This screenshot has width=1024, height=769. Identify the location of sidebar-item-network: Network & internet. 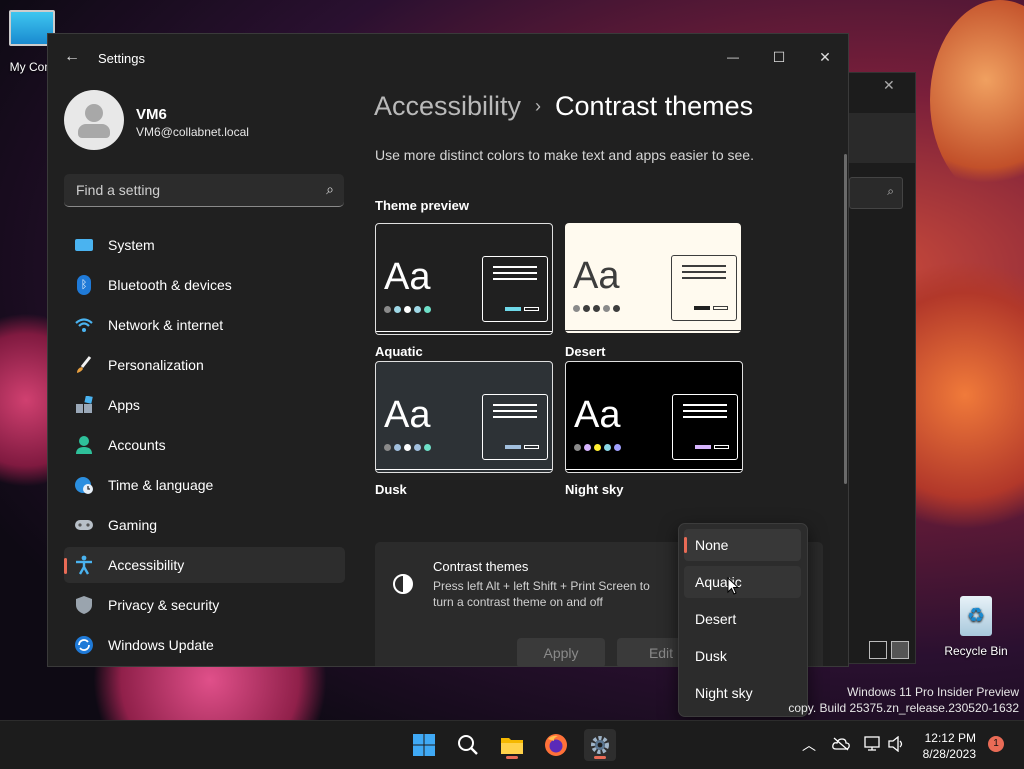
(204, 325).